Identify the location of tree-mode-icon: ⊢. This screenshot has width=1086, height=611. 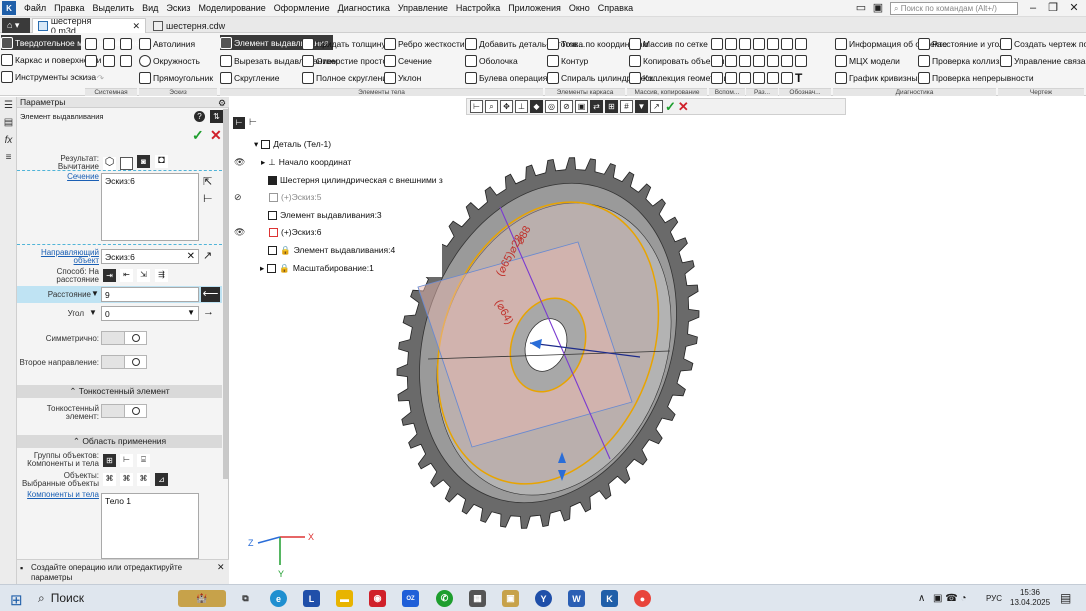
(239, 123).